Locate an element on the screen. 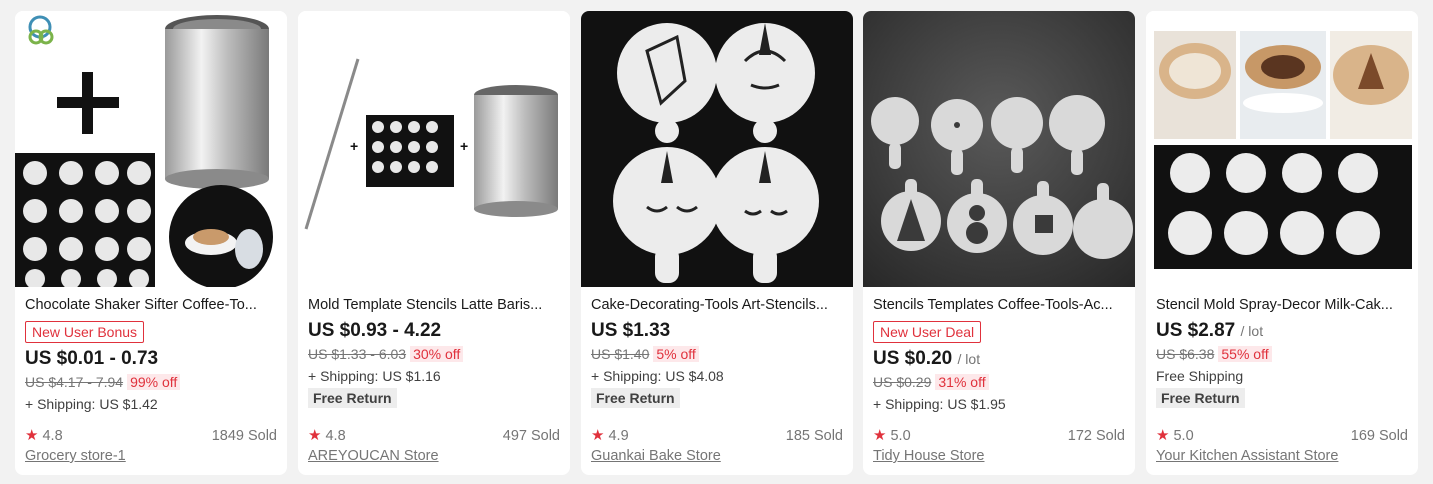  discount-badge: 30% off is located at coordinates (437, 354).